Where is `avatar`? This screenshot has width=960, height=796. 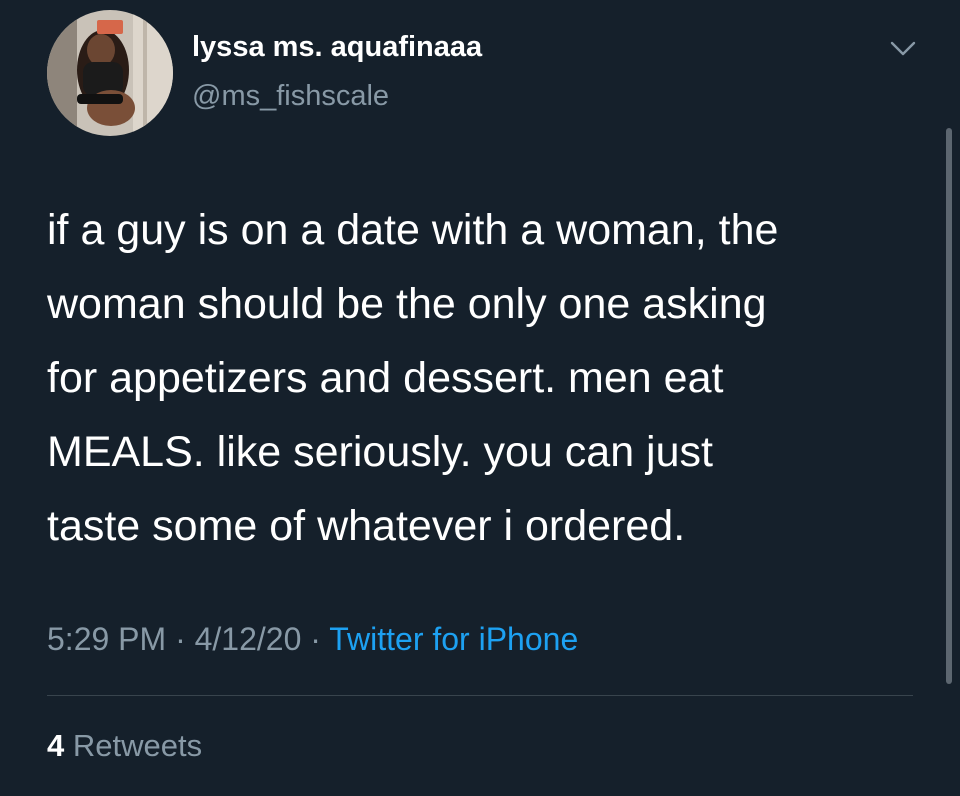 avatar is located at coordinates (110, 73).